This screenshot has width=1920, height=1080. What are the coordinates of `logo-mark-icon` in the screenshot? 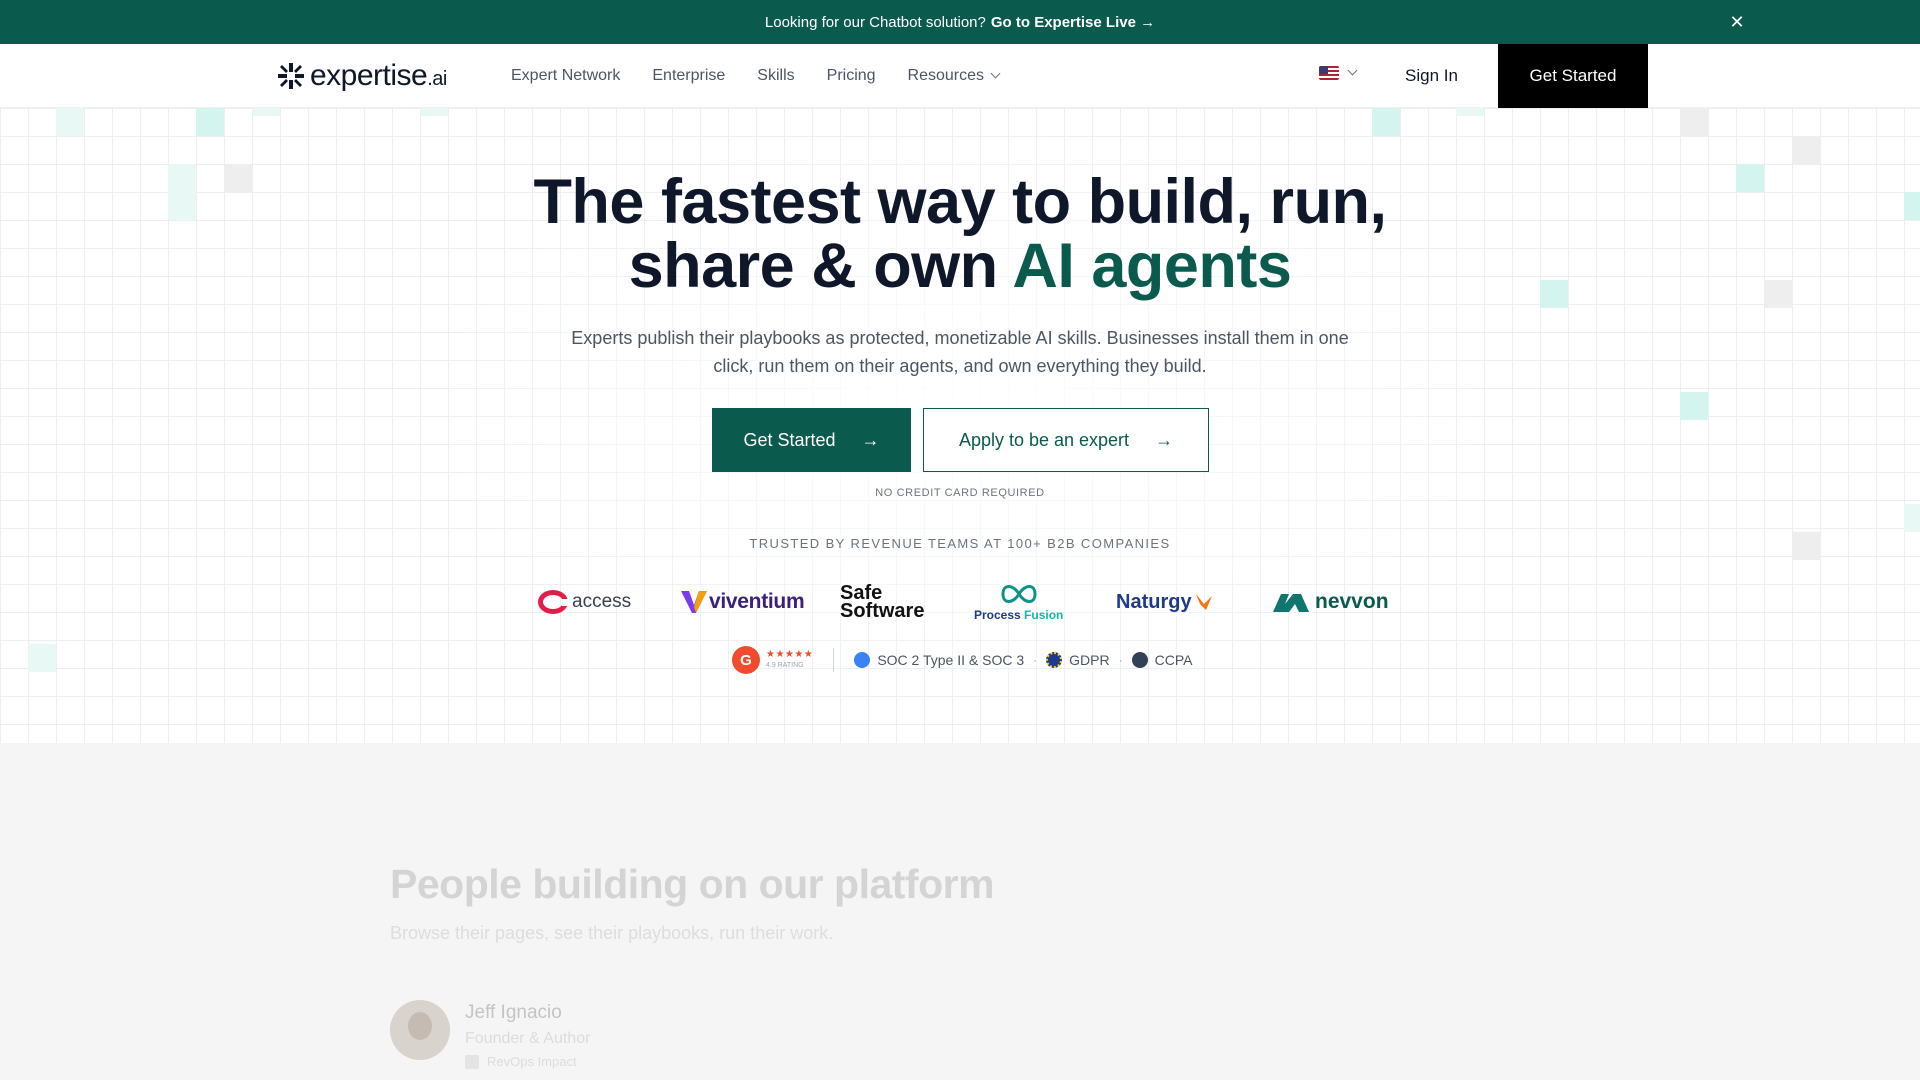 It's located at (291, 76).